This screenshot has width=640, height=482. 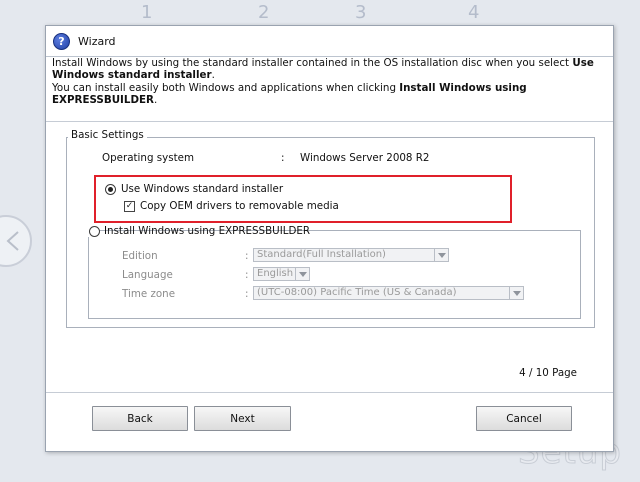 What do you see at coordinates (207, 231) in the screenshot?
I see `expressbuilder-label: Install Windows using EXPRESSBUILDER` at bounding box center [207, 231].